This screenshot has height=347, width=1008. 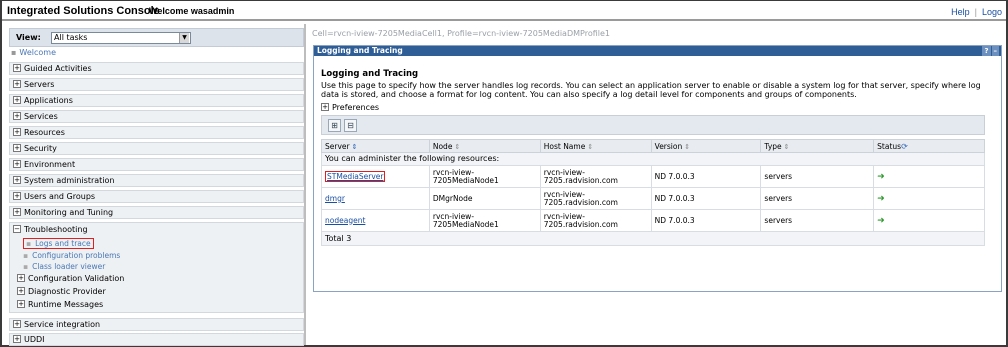 I want to click on nav-item-label: Monitoring and Tuning, so click(x=69, y=212).